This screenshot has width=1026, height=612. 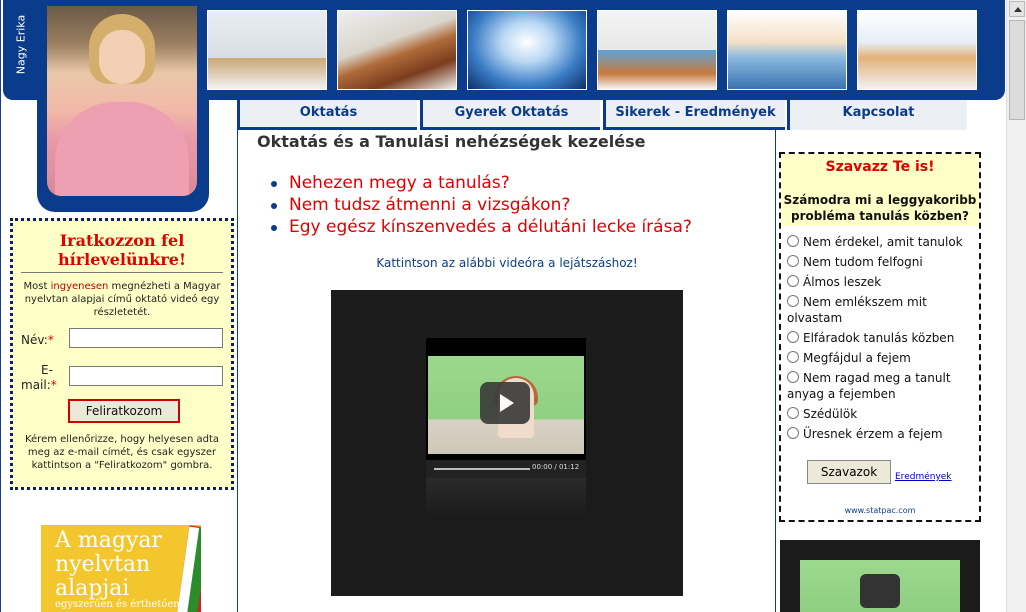 I want to click on book-title: A magyar nyelvtan alapjai, so click(x=109, y=564).